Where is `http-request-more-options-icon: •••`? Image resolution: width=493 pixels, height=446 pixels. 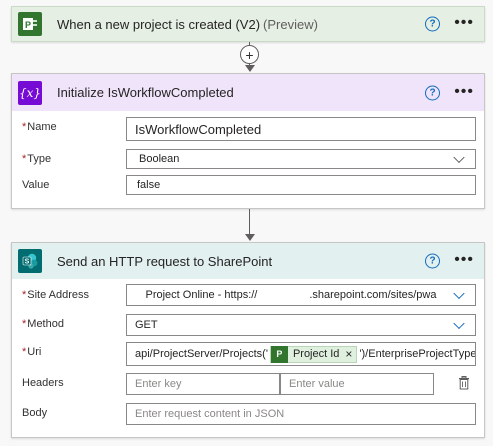
http-request-more-options-icon: ••• is located at coordinates (464, 260).